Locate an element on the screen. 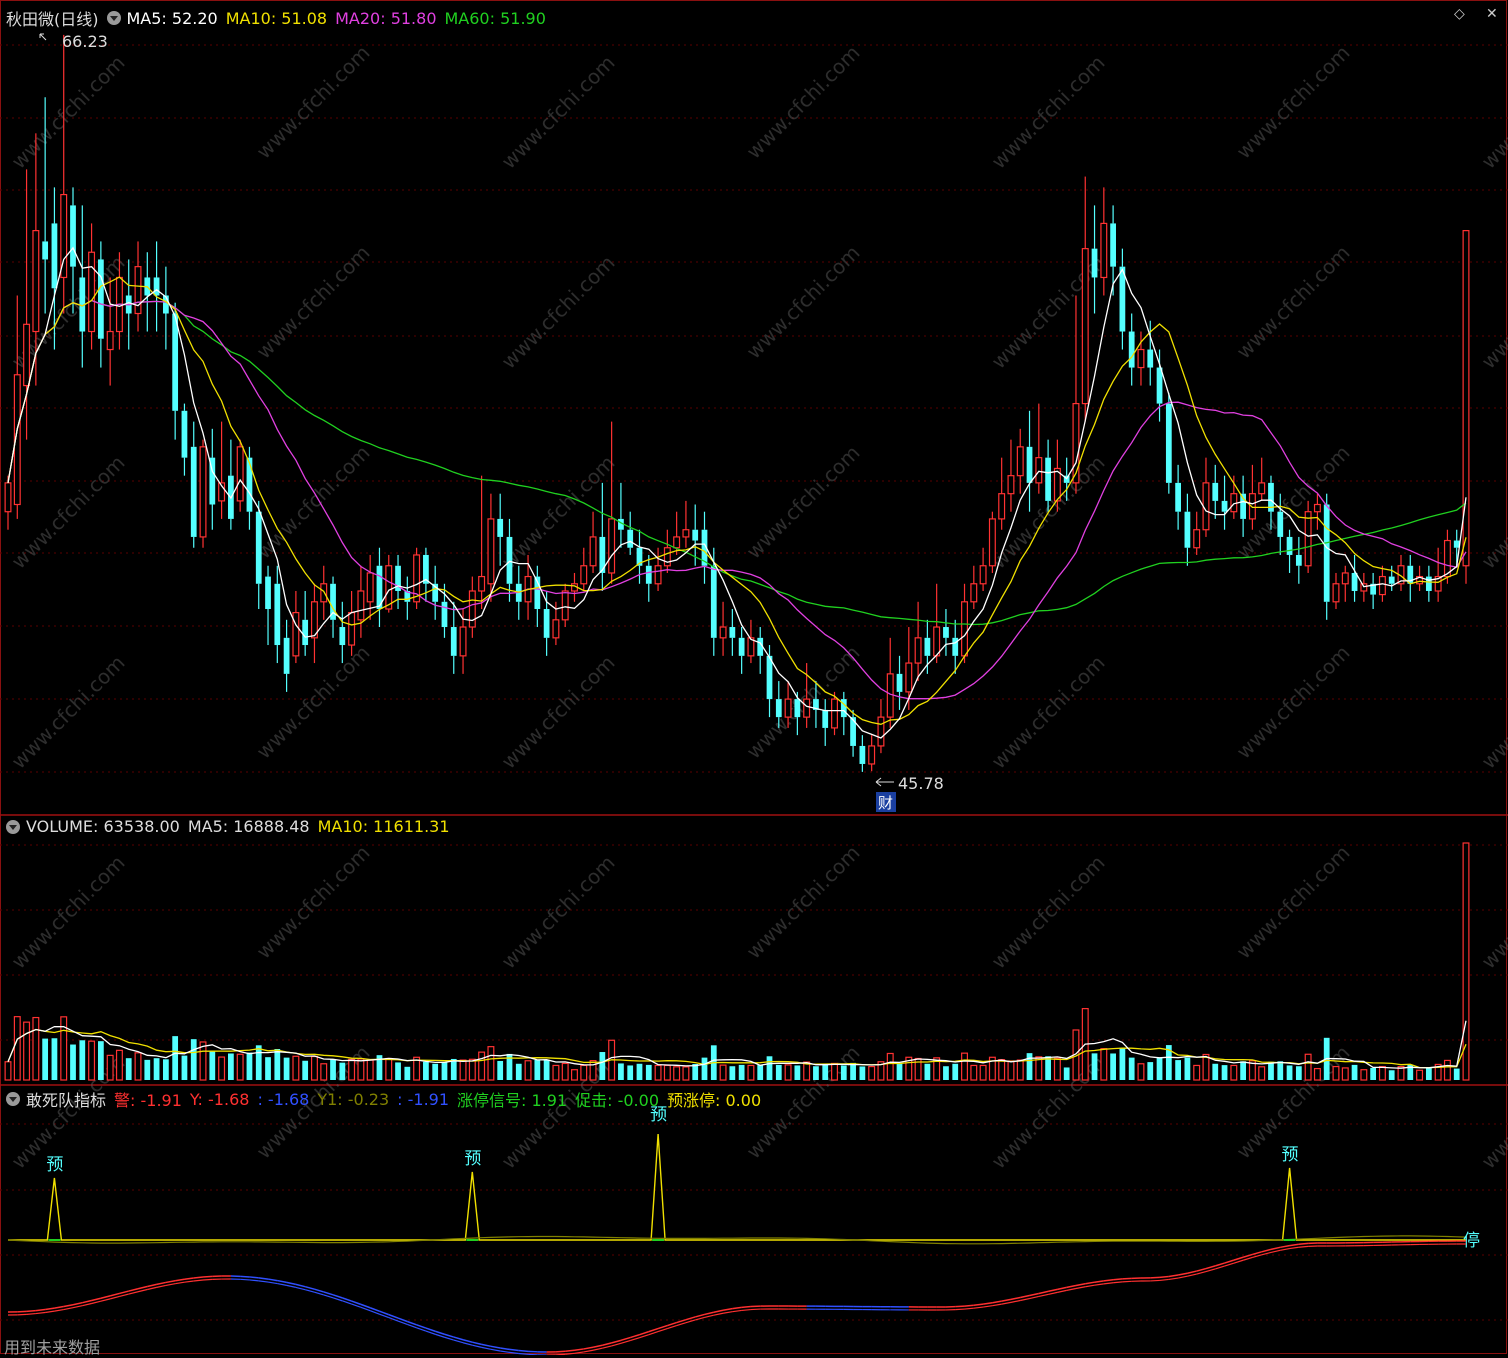  maximize-icon: ◇ is located at coordinates (1459, 14).